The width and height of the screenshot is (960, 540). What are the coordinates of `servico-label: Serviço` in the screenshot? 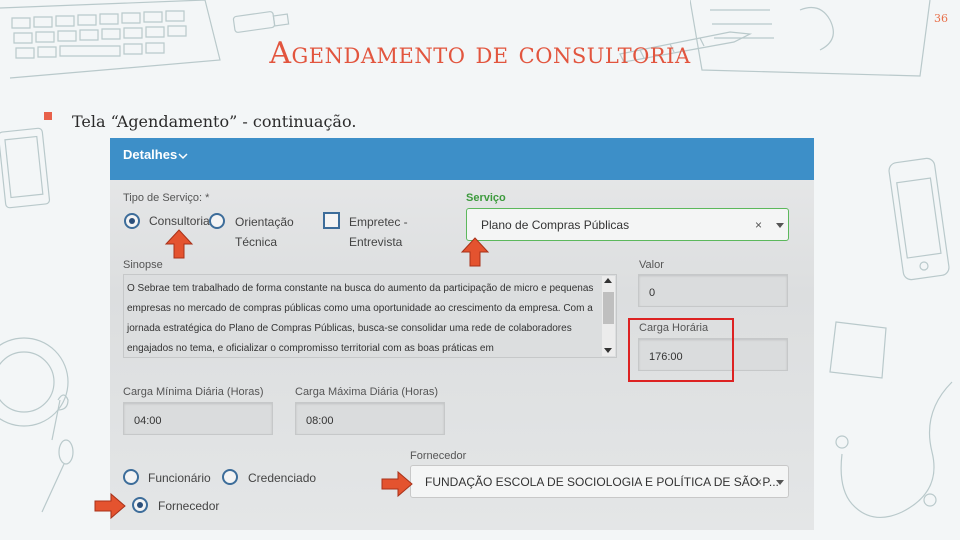 It's located at (486, 198).